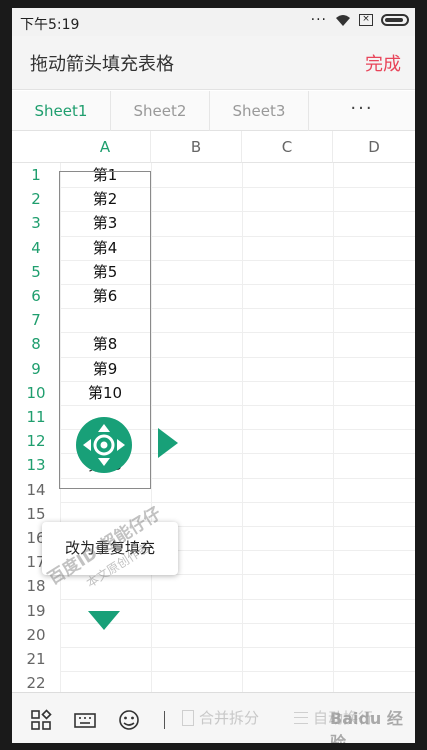 The width and height of the screenshot is (427, 750). What do you see at coordinates (318, 20) in the screenshot?
I see `status-more-icon: ···` at bounding box center [318, 20].